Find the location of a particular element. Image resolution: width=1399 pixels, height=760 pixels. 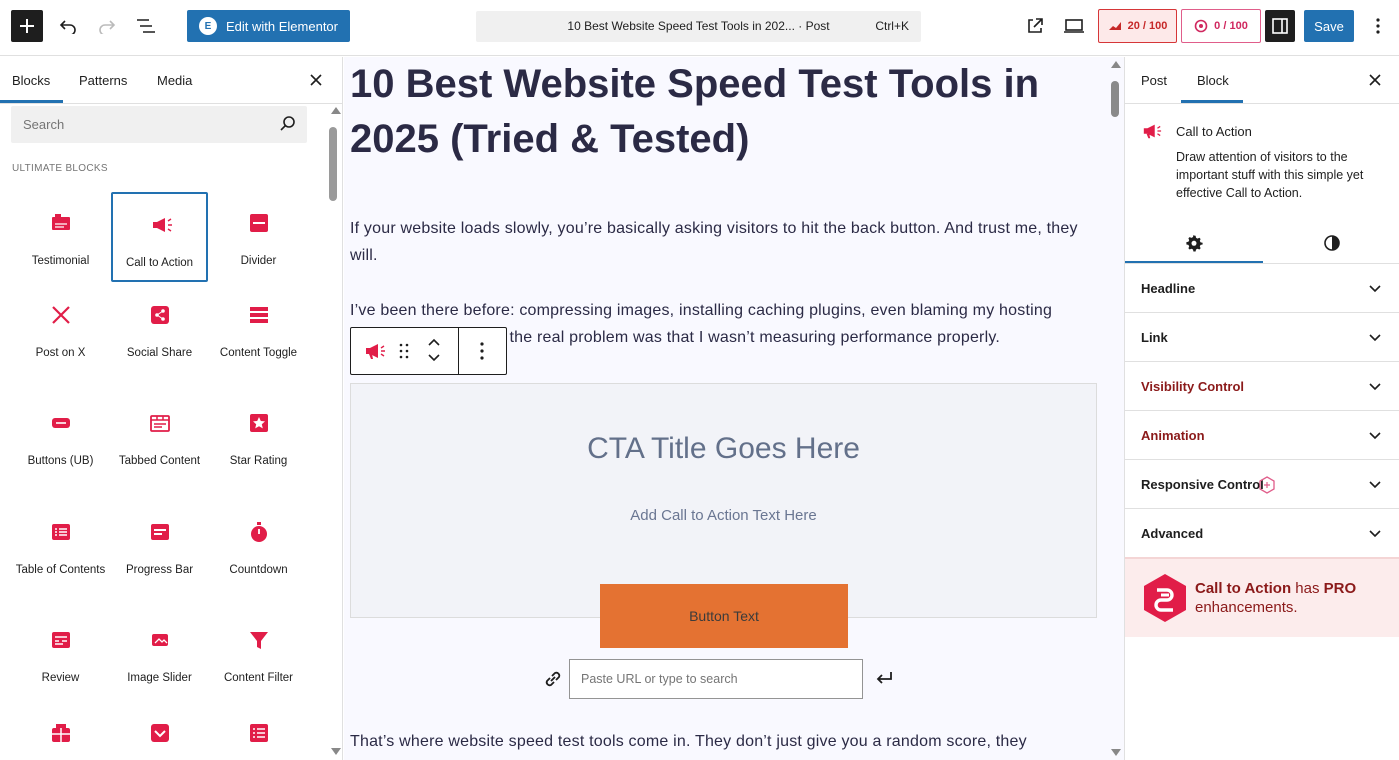

block-item: Progress Bar is located at coordinates (159, 546).